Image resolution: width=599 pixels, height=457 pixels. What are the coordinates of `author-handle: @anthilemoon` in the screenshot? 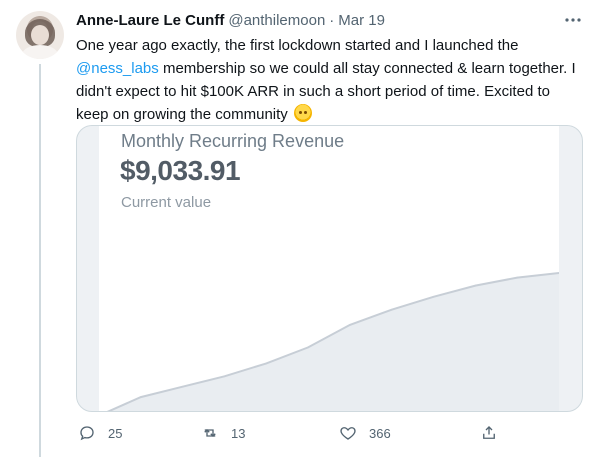 It's located at (276, 20).